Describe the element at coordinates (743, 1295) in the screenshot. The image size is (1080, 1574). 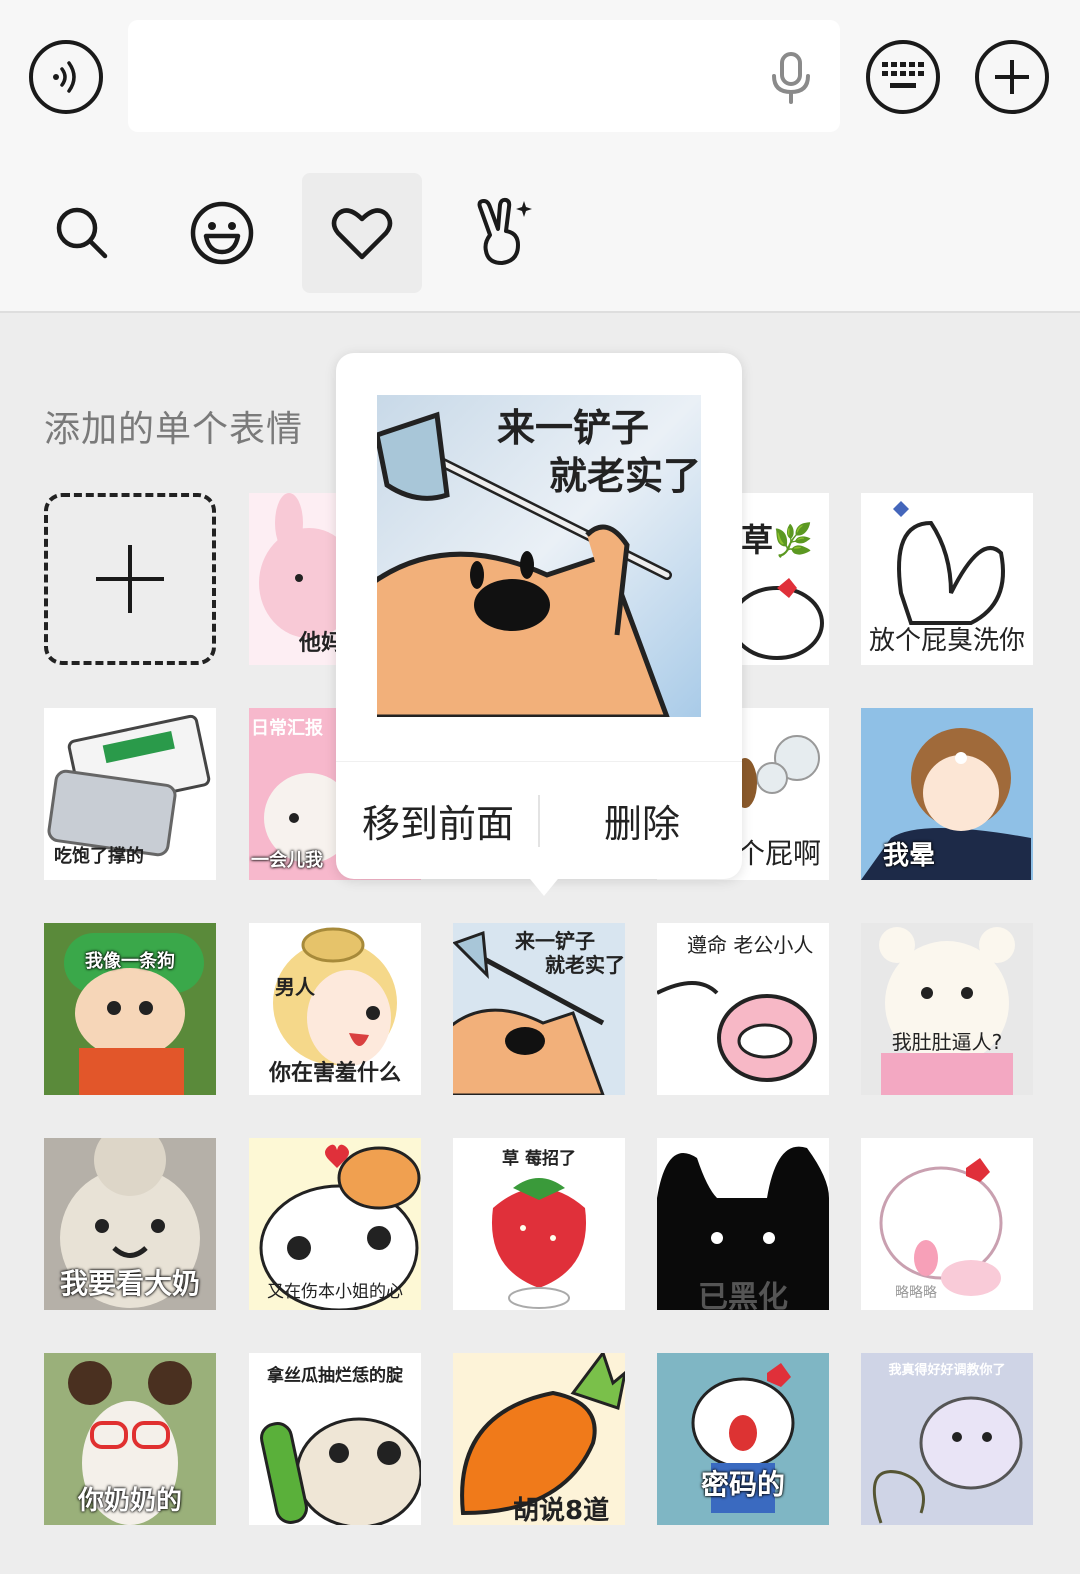
I see `sticker-caption: 已黑化` at that location.